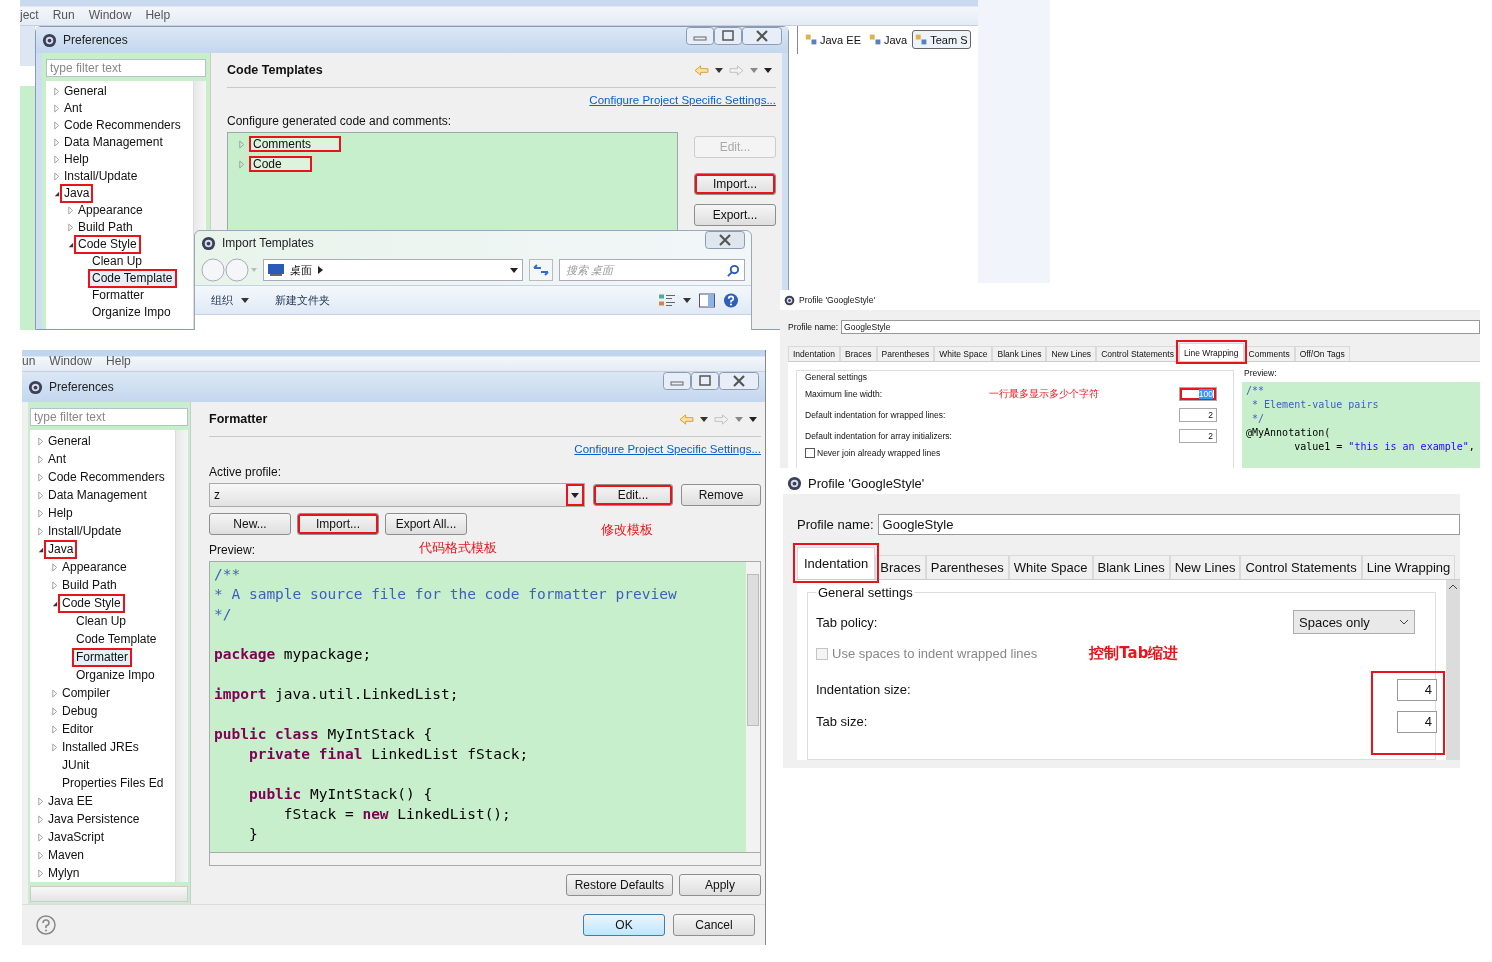 This screenshot has width=1492, height=962. What do you see at coordinates (80, 711) in the screenshot?
I see `tree-item: Debug` at bounding box center [80, 711].